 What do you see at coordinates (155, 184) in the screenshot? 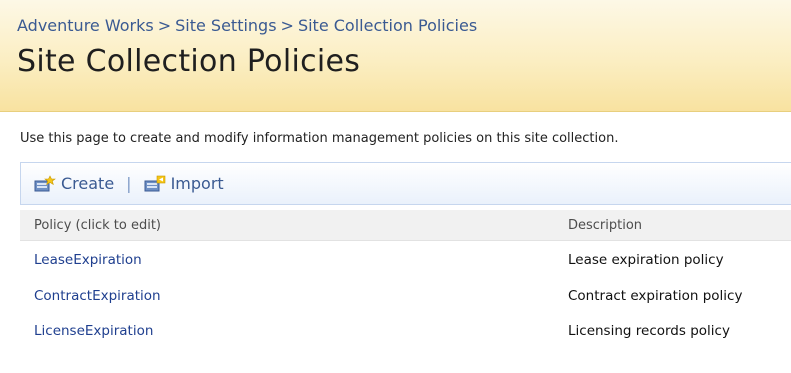
I see `import-document-icon` at bounding box center [155, 184].